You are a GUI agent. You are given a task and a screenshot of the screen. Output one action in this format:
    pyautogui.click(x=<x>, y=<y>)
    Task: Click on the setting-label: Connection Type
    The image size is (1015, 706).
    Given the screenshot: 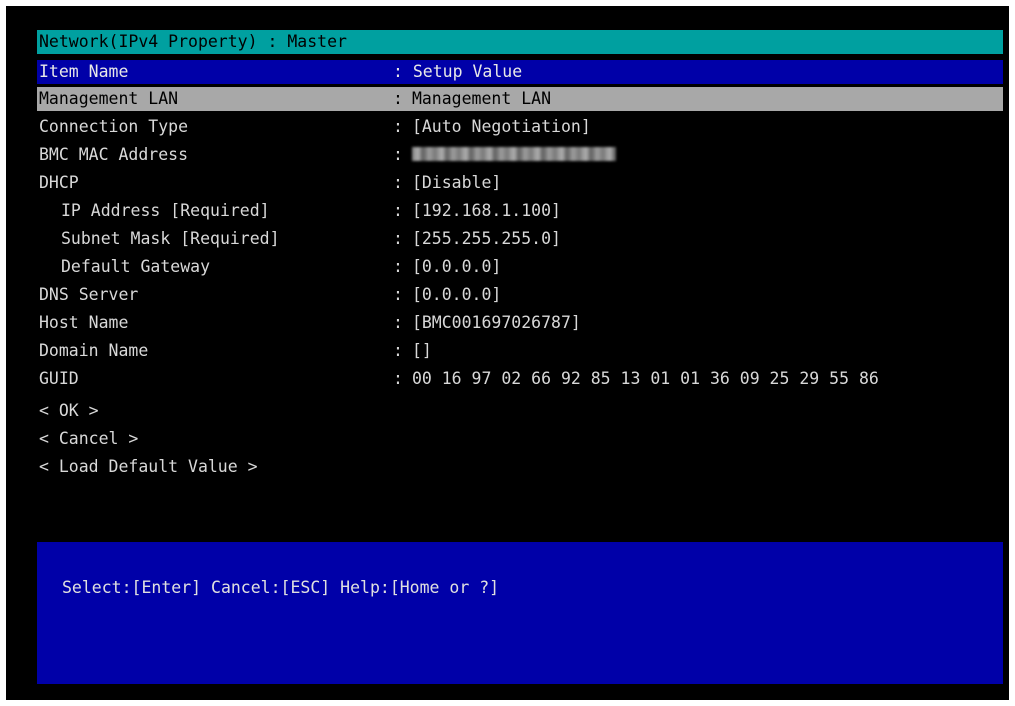 What is the action you would take?
    pyautogui.click(x=114, y=126)
    